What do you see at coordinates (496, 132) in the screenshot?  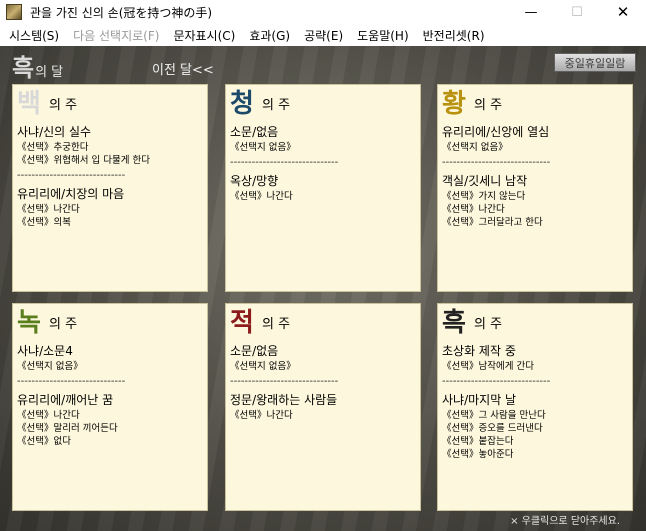 I see `event-title: 유리리에/신앙에 열심` at bounding box center [496, 132].